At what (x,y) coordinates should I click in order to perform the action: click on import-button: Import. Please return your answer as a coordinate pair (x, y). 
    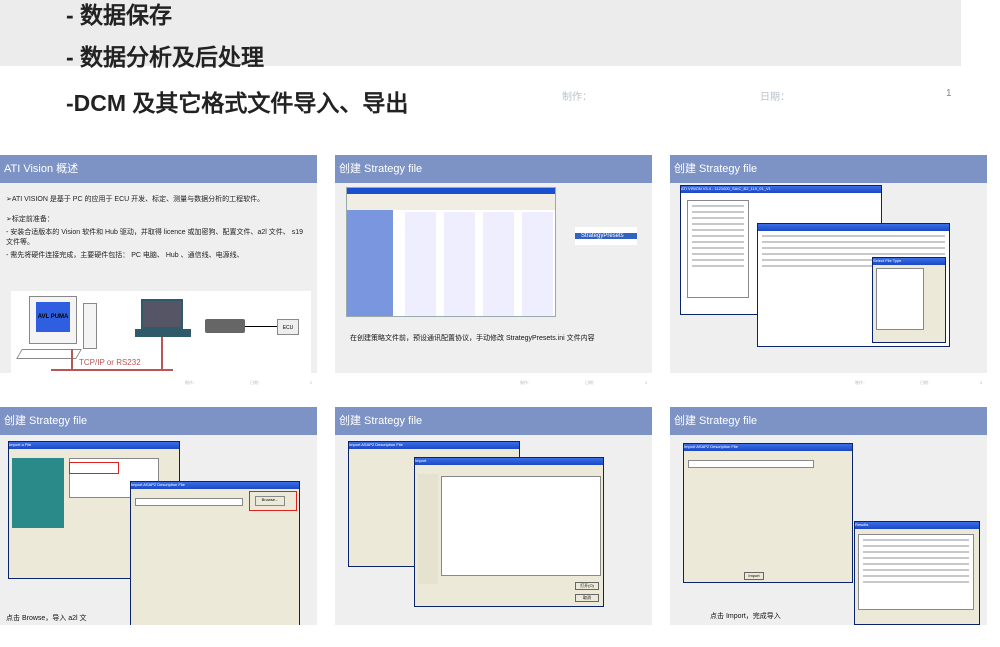
    Looking at the image, I should click on (754, 576).